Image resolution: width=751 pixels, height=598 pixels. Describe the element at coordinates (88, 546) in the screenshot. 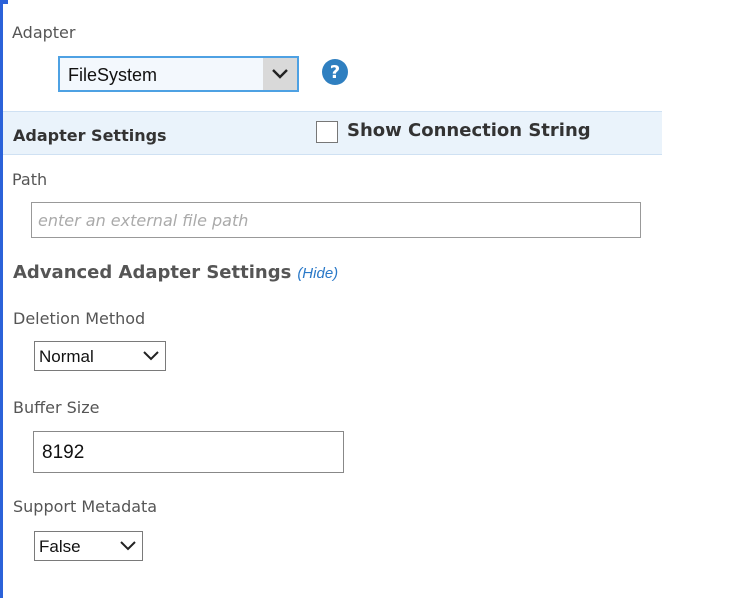

I see `support-metadata-select: False` at that location.